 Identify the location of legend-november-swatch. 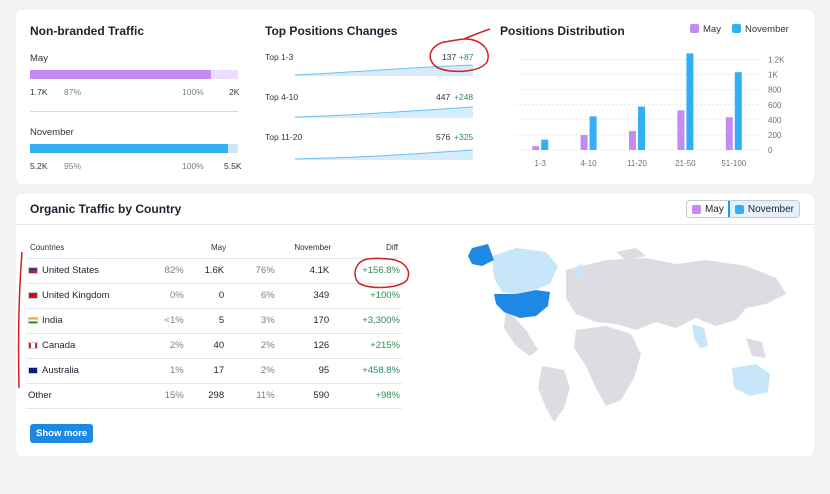
(736, 28).